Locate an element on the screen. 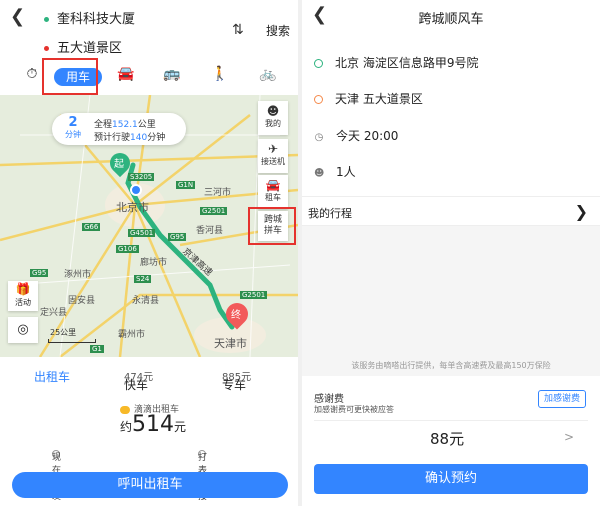 The width and height of the screenshot is (600, 506). car-rental-button: 🚘 租车 is located at coordinates (273, 192).